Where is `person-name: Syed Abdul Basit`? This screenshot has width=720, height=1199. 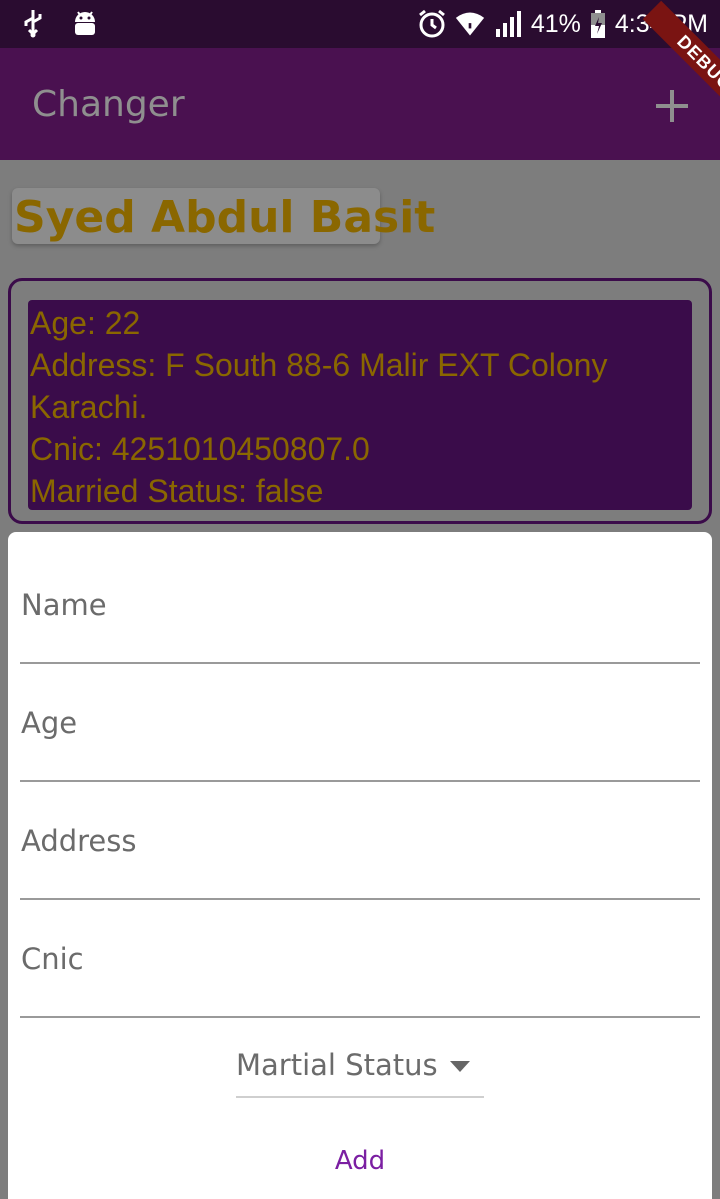
person-name: Syed Abdul Basit is located at coordinates (225, 217).